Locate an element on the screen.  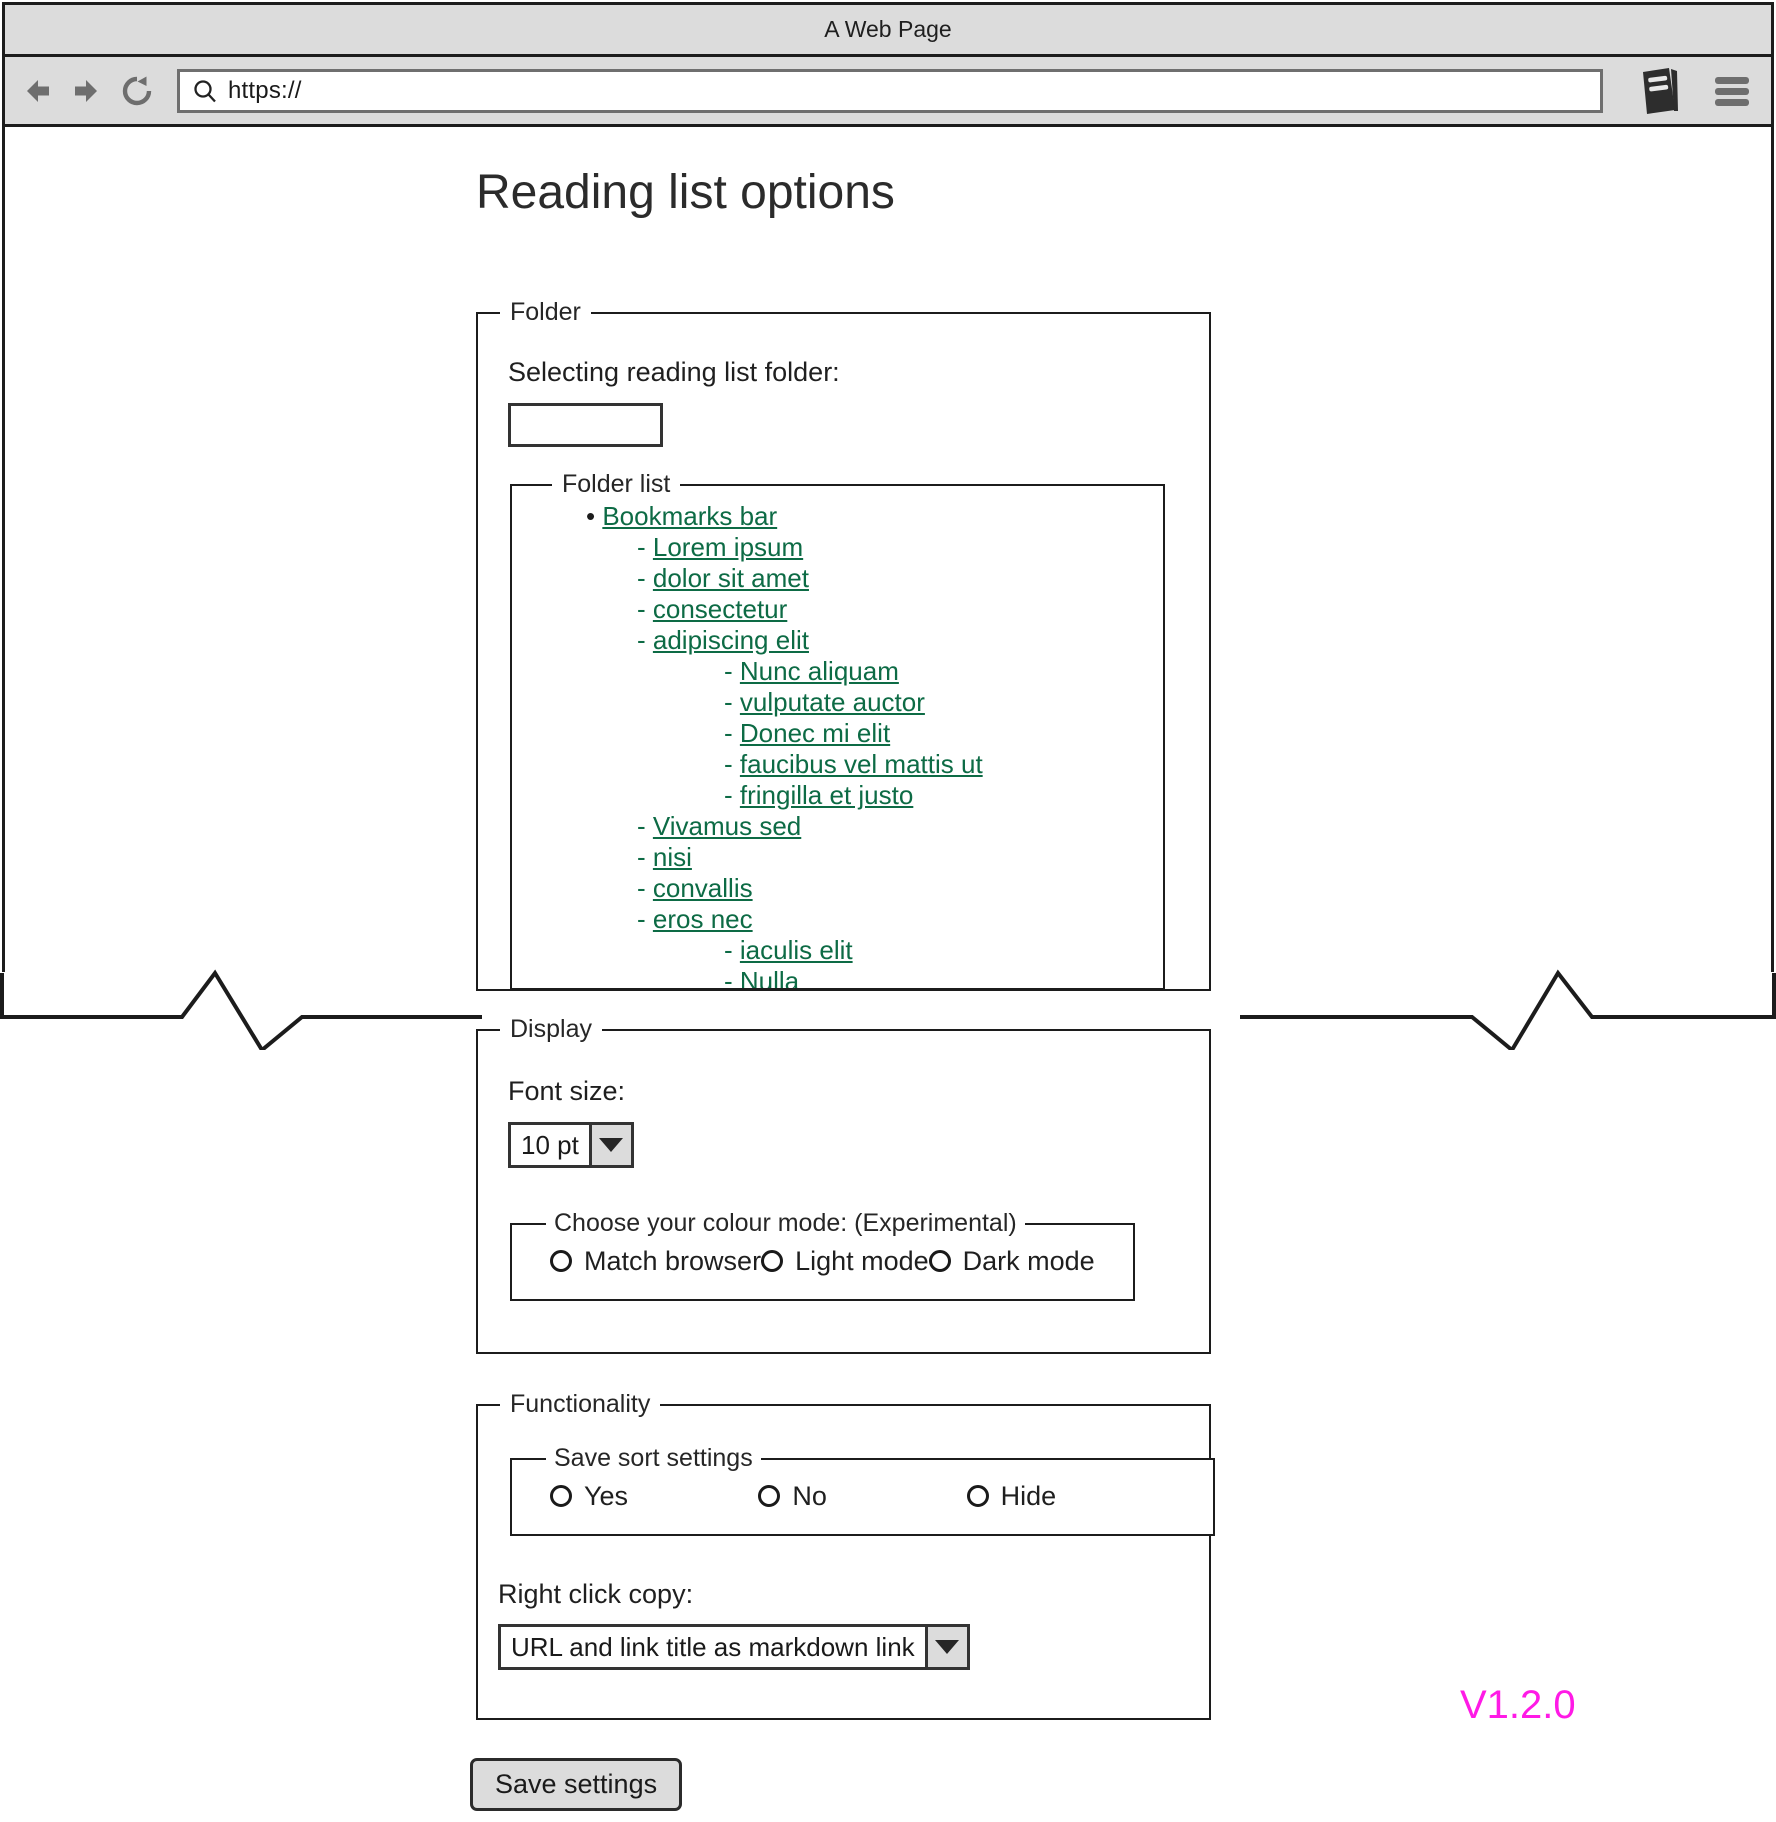
radio-option: No is located at coordinates (862, 1496).